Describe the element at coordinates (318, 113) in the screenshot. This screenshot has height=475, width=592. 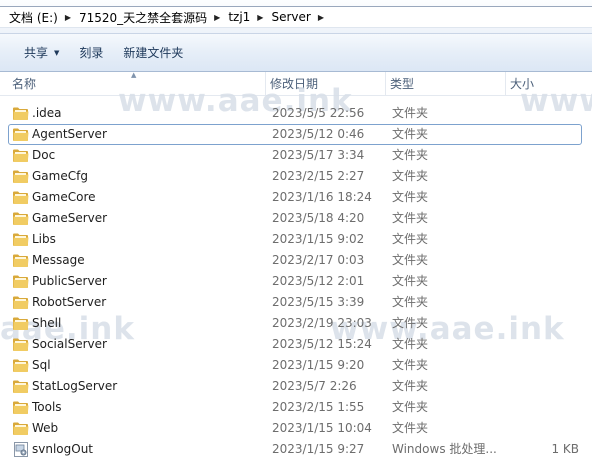
I see `file-date: 2023/5/5 22:56` at that location.